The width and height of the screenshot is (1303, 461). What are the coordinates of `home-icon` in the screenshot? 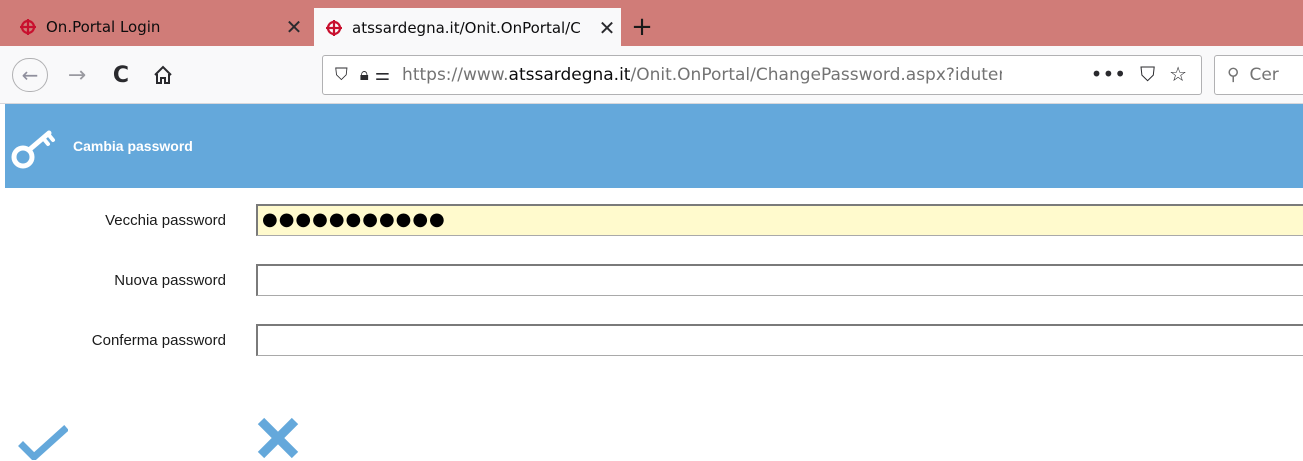 It's located at (163, 74).